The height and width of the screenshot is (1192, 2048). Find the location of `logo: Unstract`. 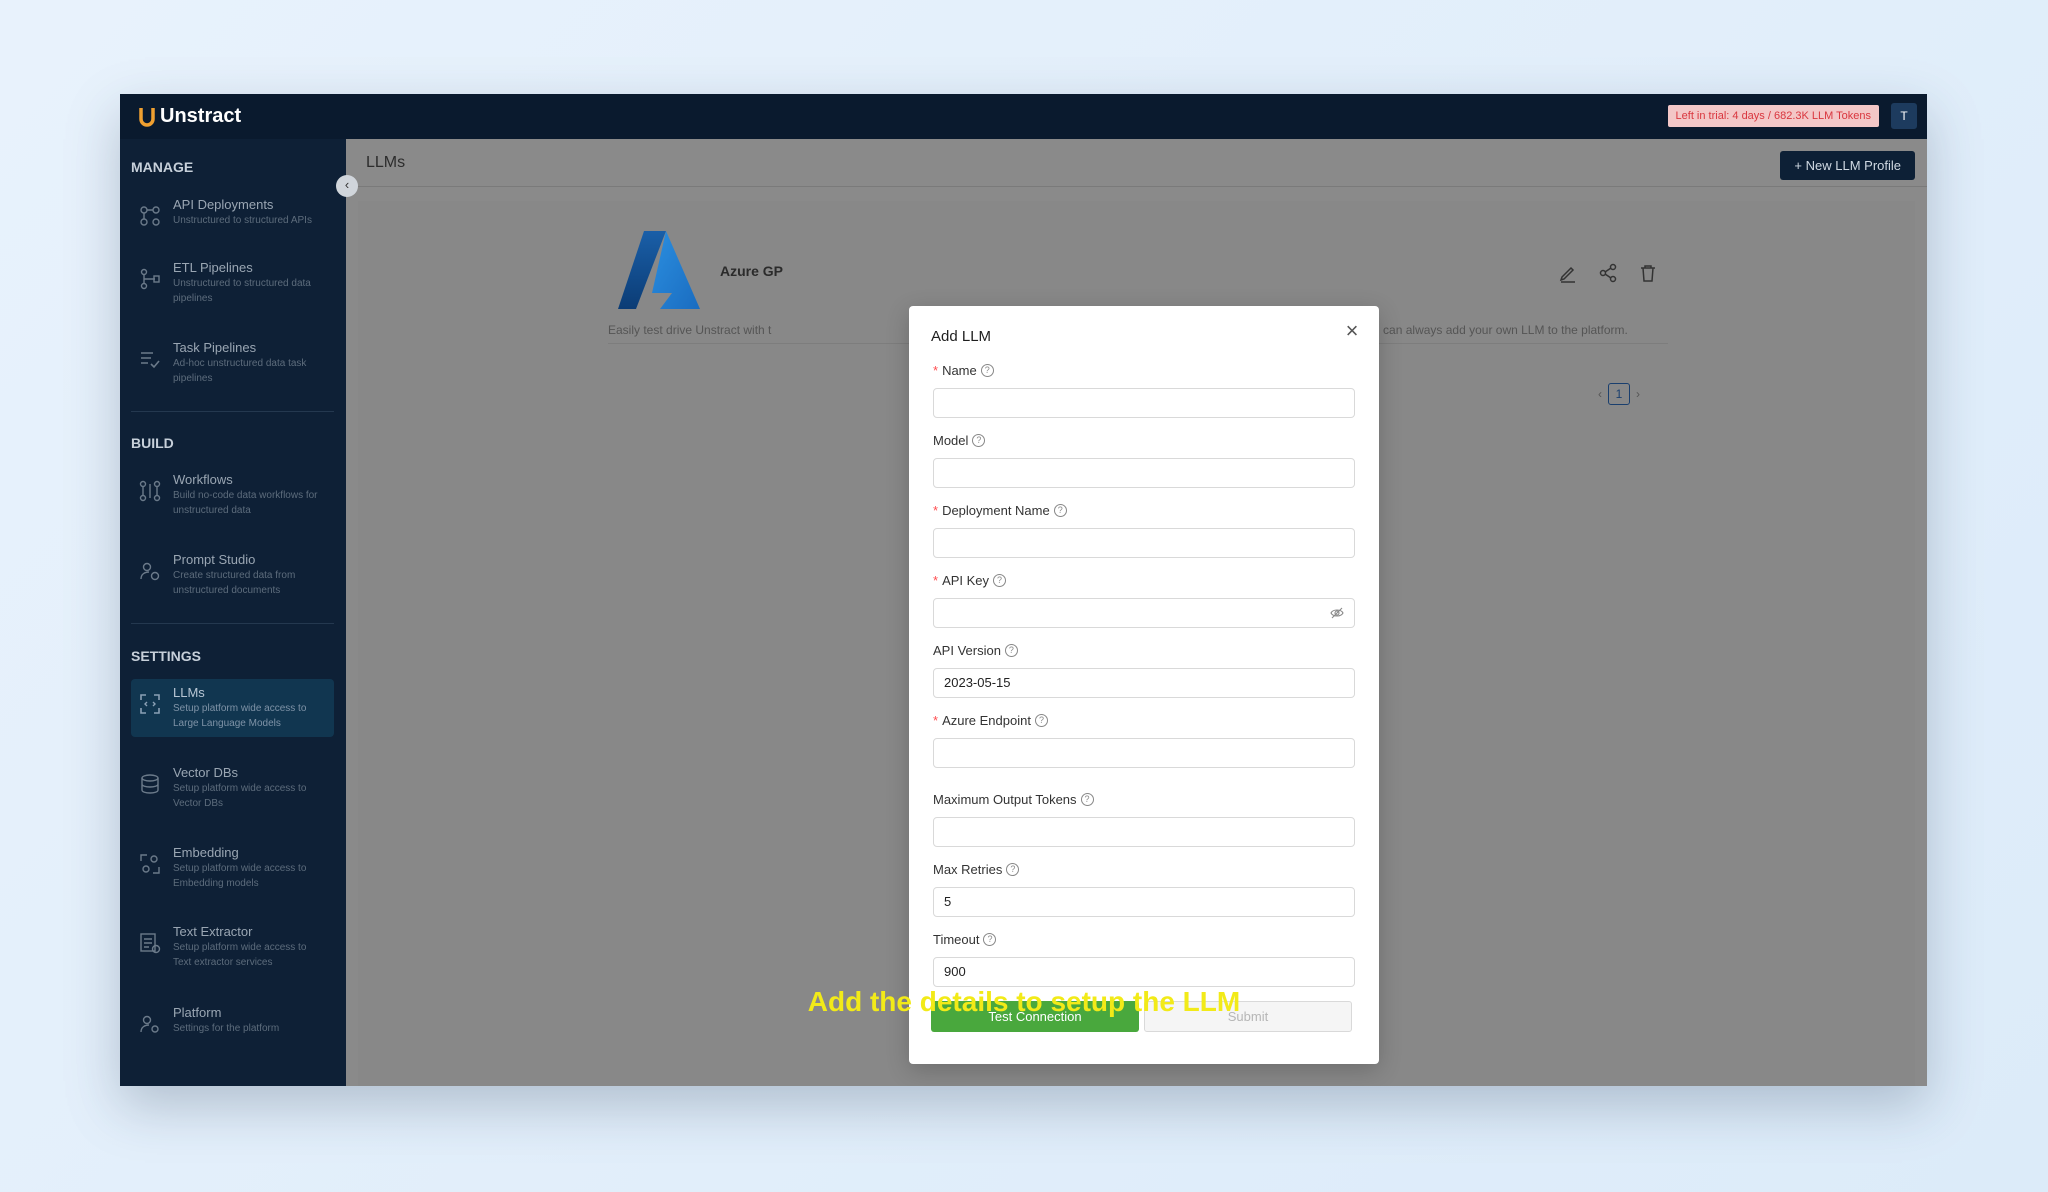

logo: Unstract is located at coordinates (189, 116).